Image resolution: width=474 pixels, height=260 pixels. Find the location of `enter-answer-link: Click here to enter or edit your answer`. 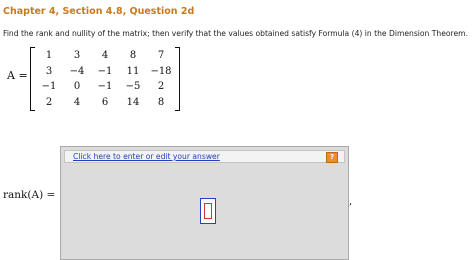

enter-answer-link: Click here to enter or edit your answer is located at coordinates (146, 156).